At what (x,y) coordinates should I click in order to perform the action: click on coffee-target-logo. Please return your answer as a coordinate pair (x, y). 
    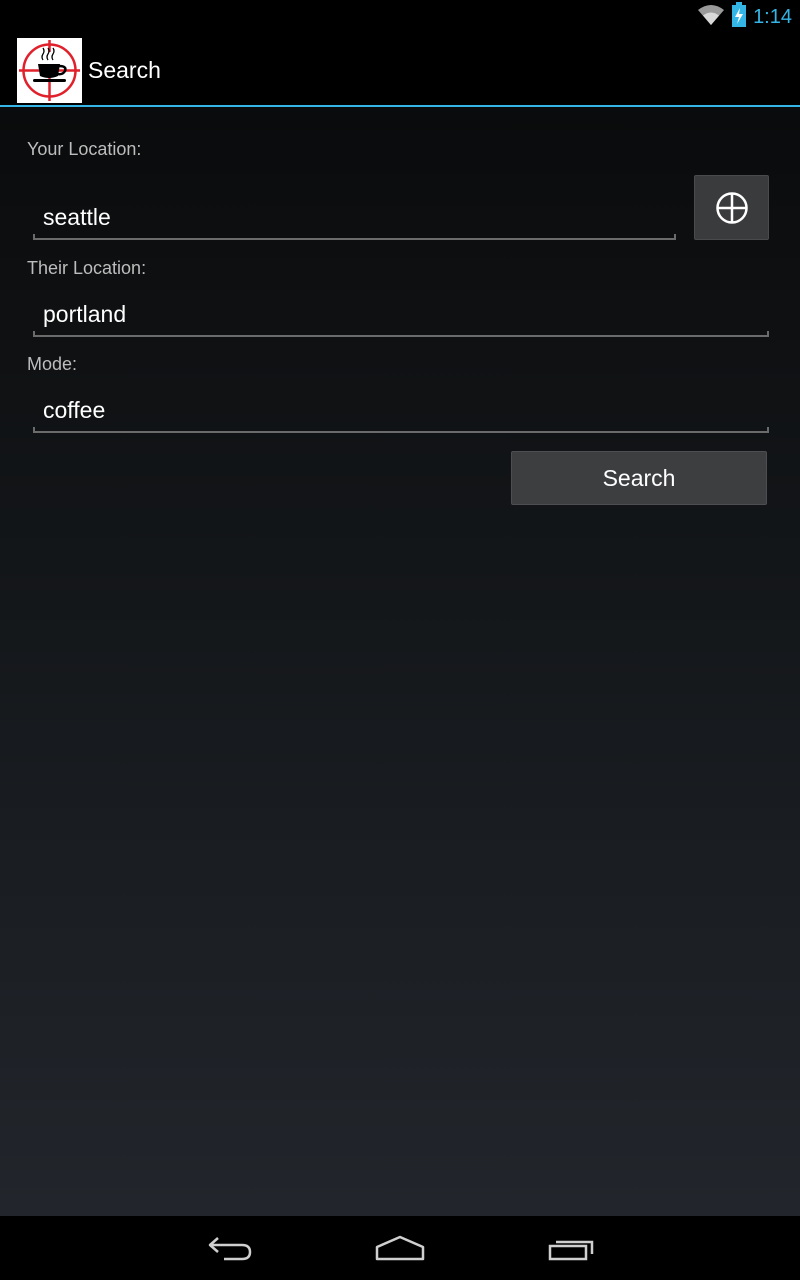
    Looking at the image, I should click on (49, 70).